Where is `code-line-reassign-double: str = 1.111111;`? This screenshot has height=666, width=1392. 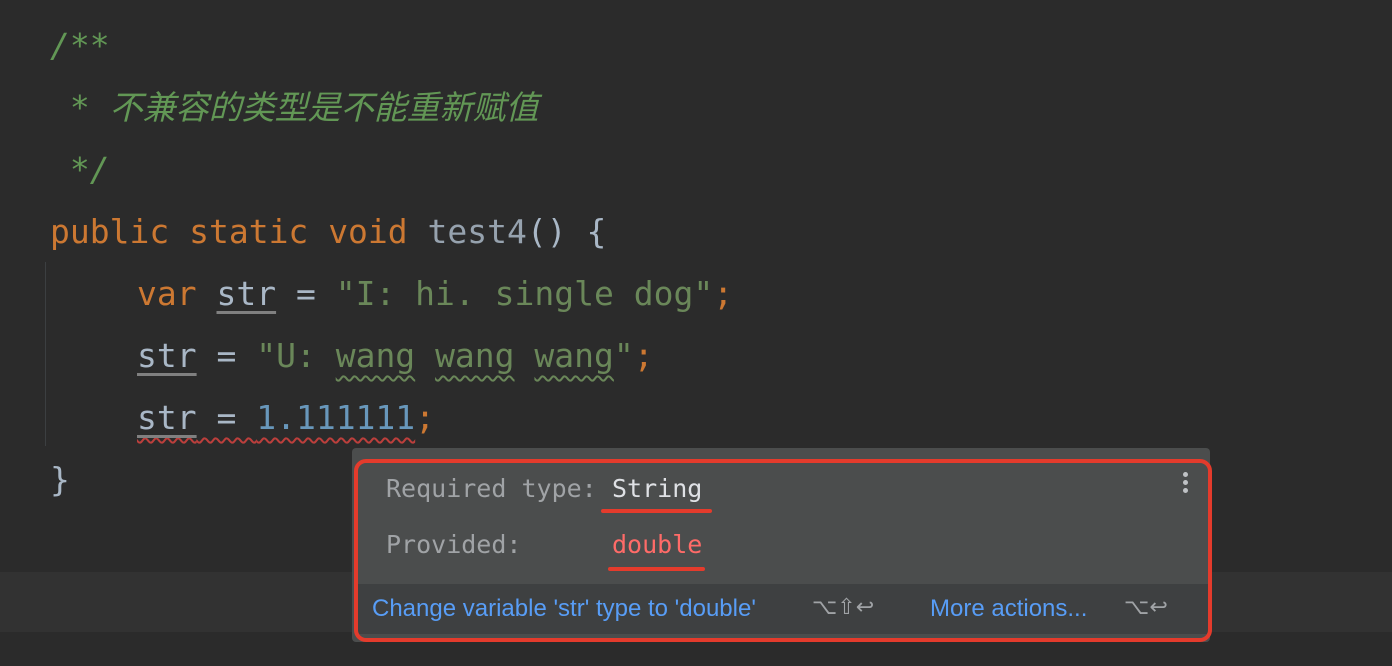 code-line-reassign-double: str = 1.111111; is located at coordinates (286, 418).